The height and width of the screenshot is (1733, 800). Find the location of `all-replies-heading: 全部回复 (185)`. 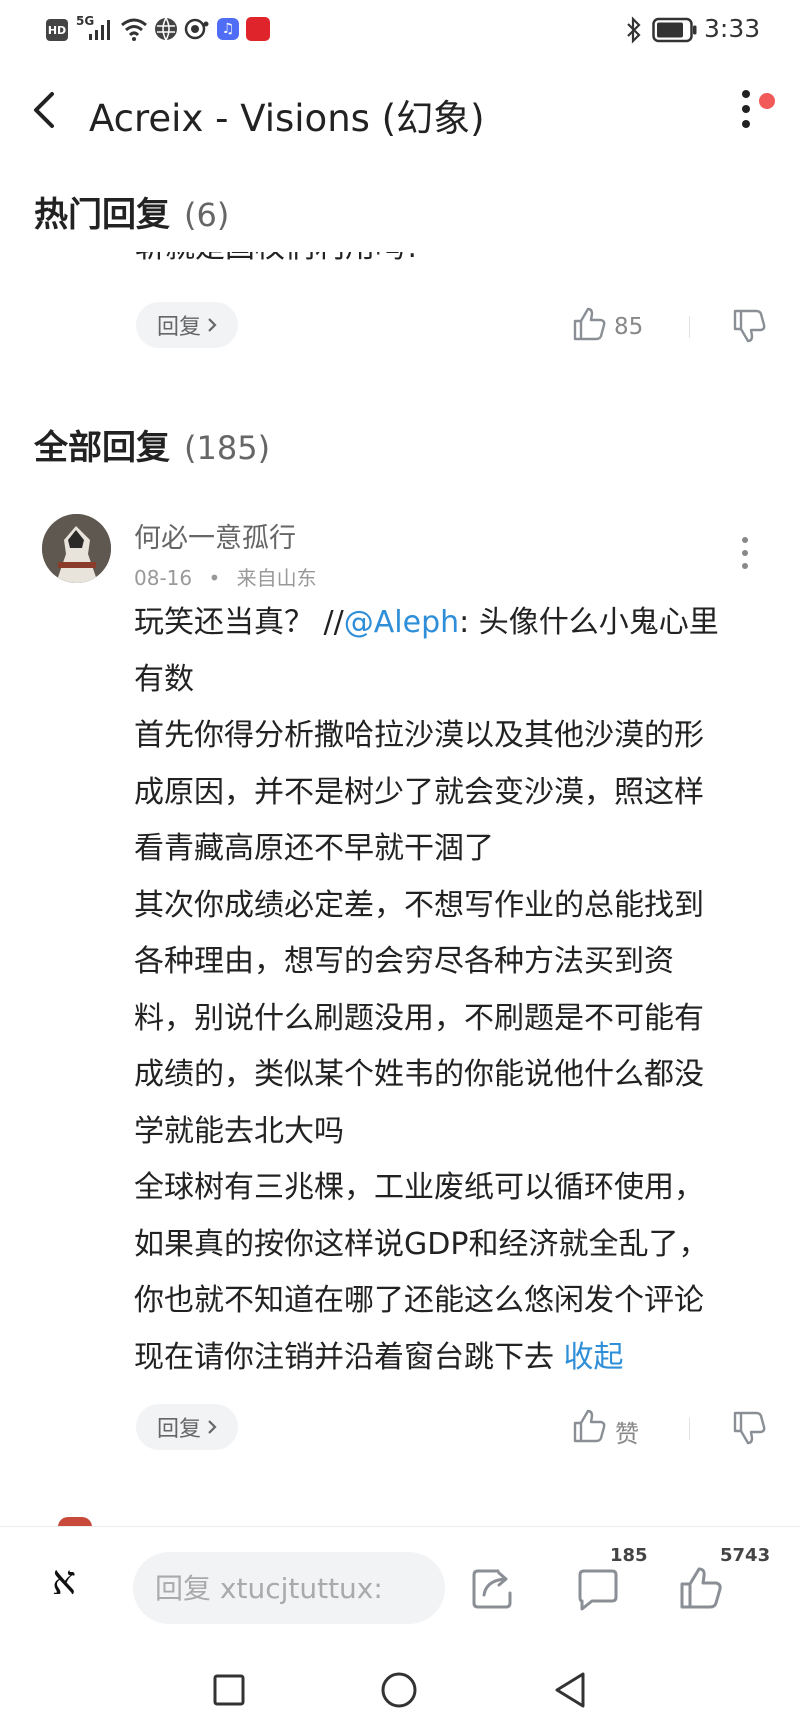

all-replies-heading: 全部回复 (185) is located at coordinates (152, 444).